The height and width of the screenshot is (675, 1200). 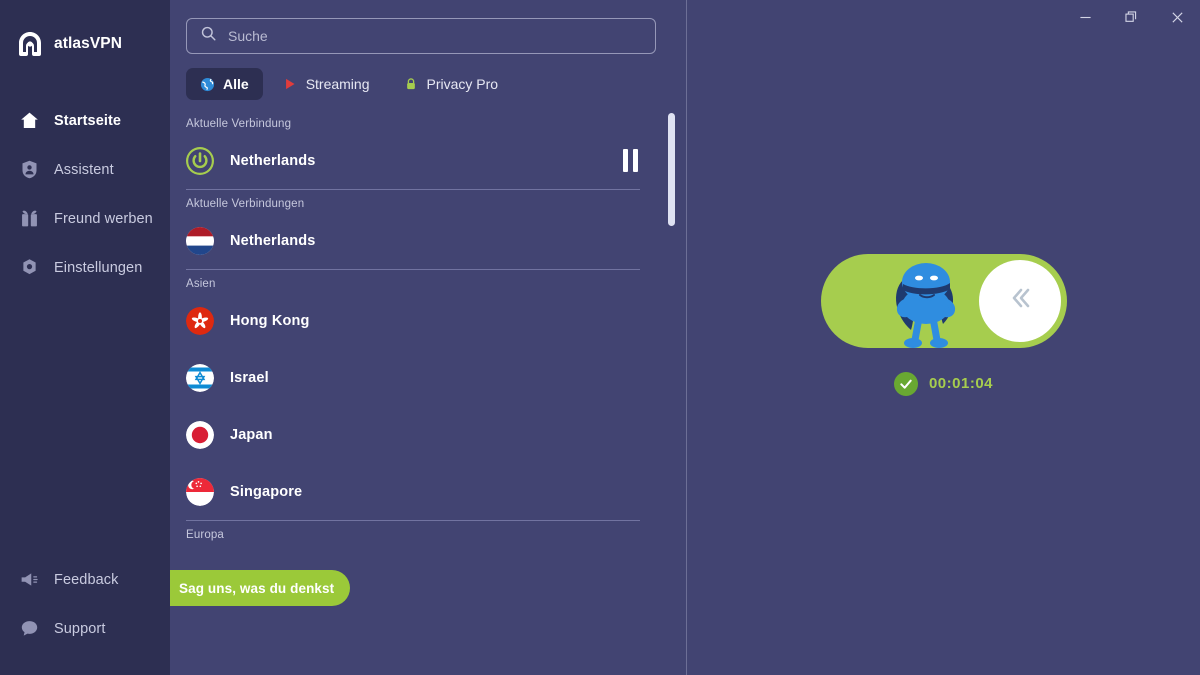 I want to click on sidebar-item-startseite: Startseite, so click(x=85, y=120).